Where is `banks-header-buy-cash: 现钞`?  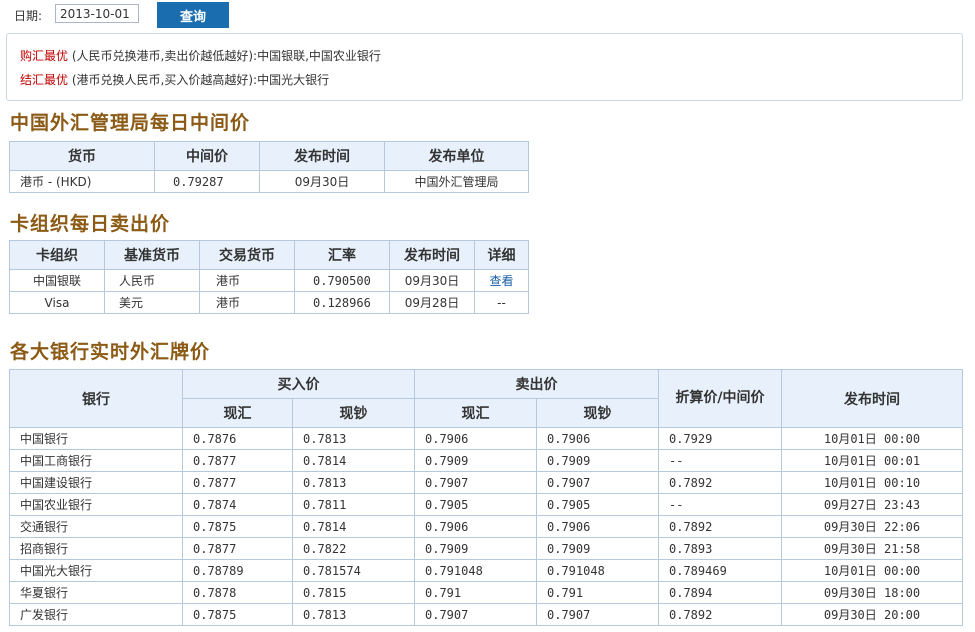
banks-header-buy-cash: 现钞 is located at coordinates (353, 413).